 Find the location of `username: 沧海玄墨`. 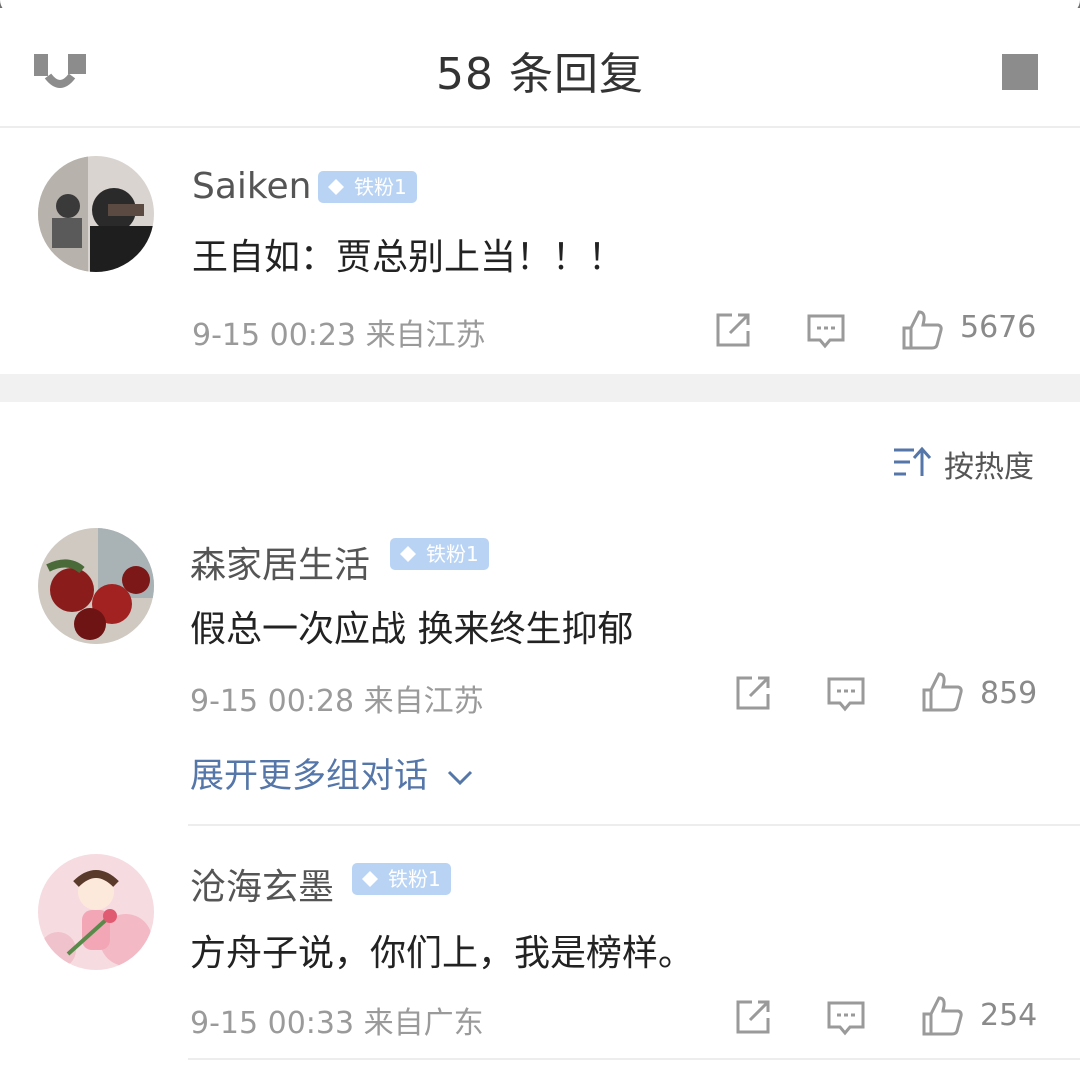

username: 沧海玄墨 is located at coordinates (262, 884).